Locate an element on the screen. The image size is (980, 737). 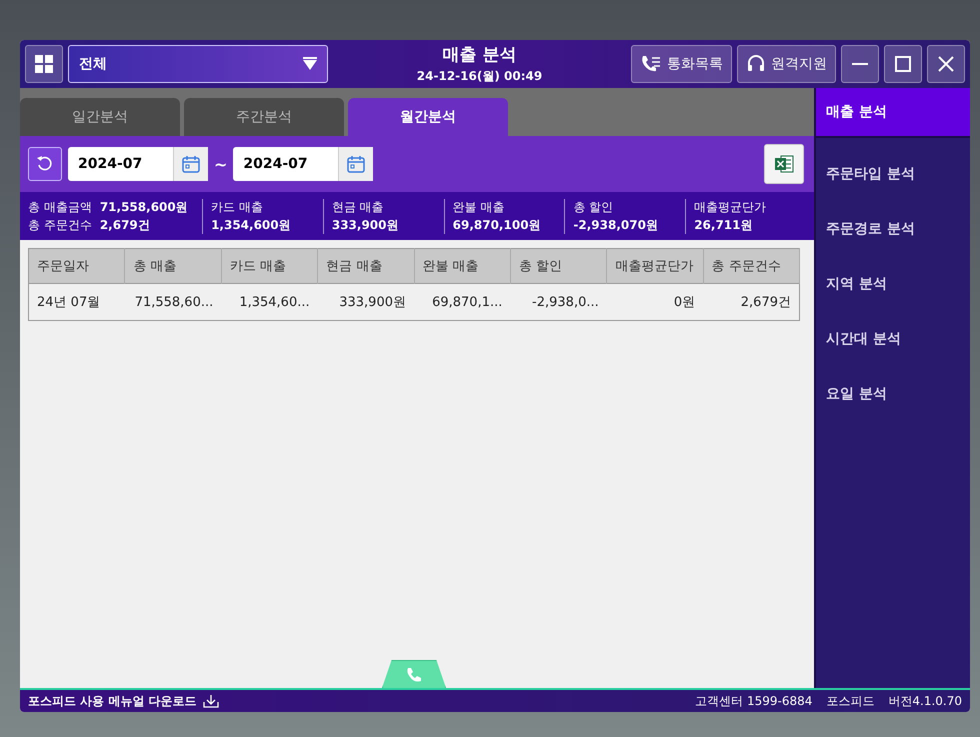
summary-value: 2,679건 is located at coordinates (125, 225).